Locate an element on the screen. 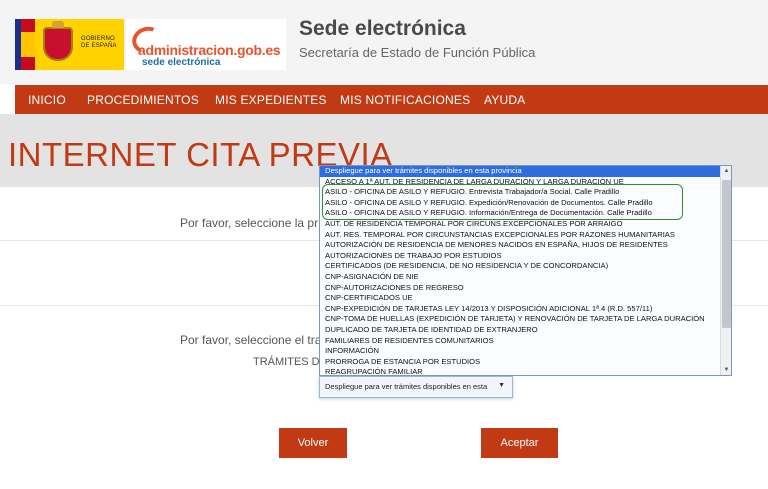  dropdown-scrollbar: ▲ ▼ is located at coordinates (725, 270).